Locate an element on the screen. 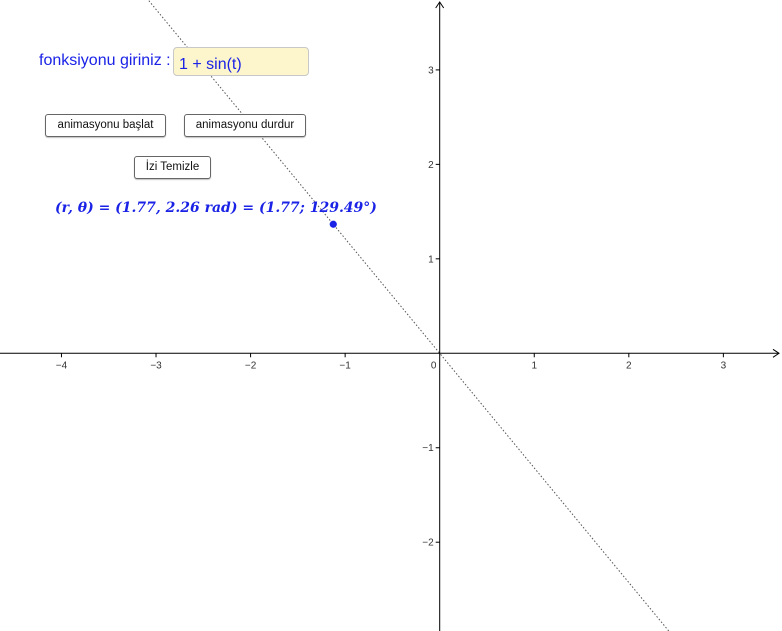 The height and width of the screenshot is (631, 782). function-input-label: fonksiyonu giriniz : is located at coordinates (105, 60).